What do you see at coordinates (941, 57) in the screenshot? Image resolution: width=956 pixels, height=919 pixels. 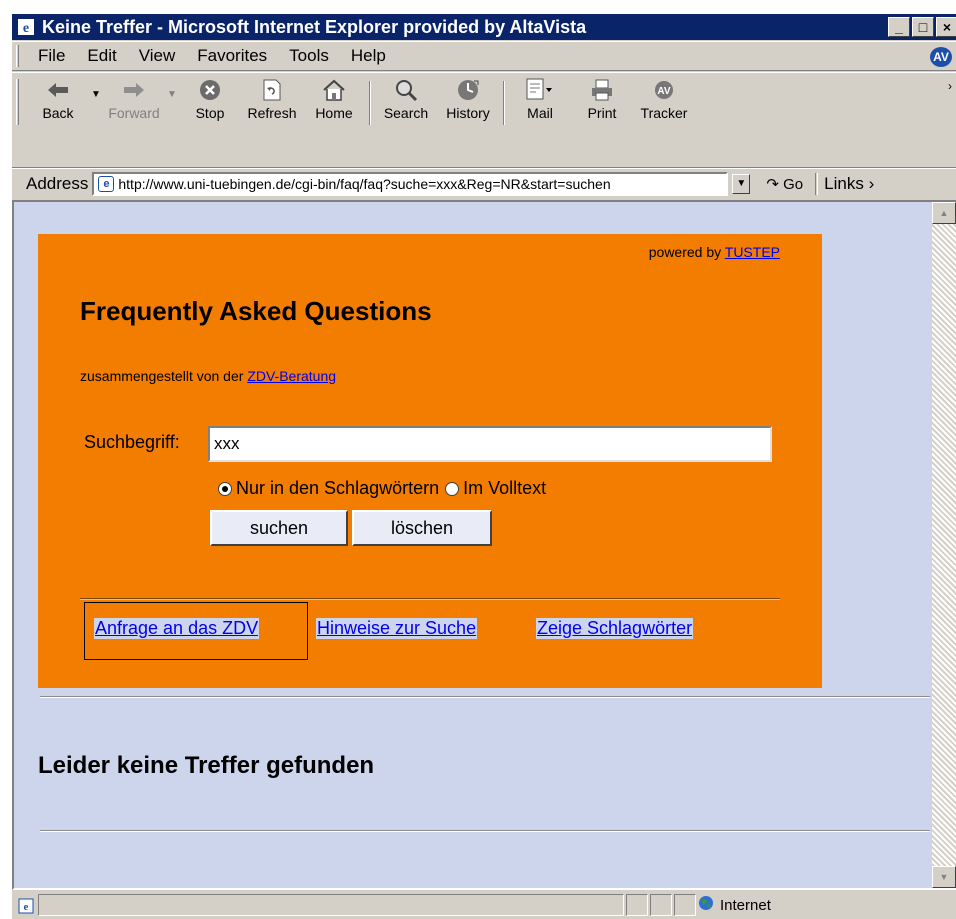 I see `altavista-logo: AV` at bounding box center [941, 57].